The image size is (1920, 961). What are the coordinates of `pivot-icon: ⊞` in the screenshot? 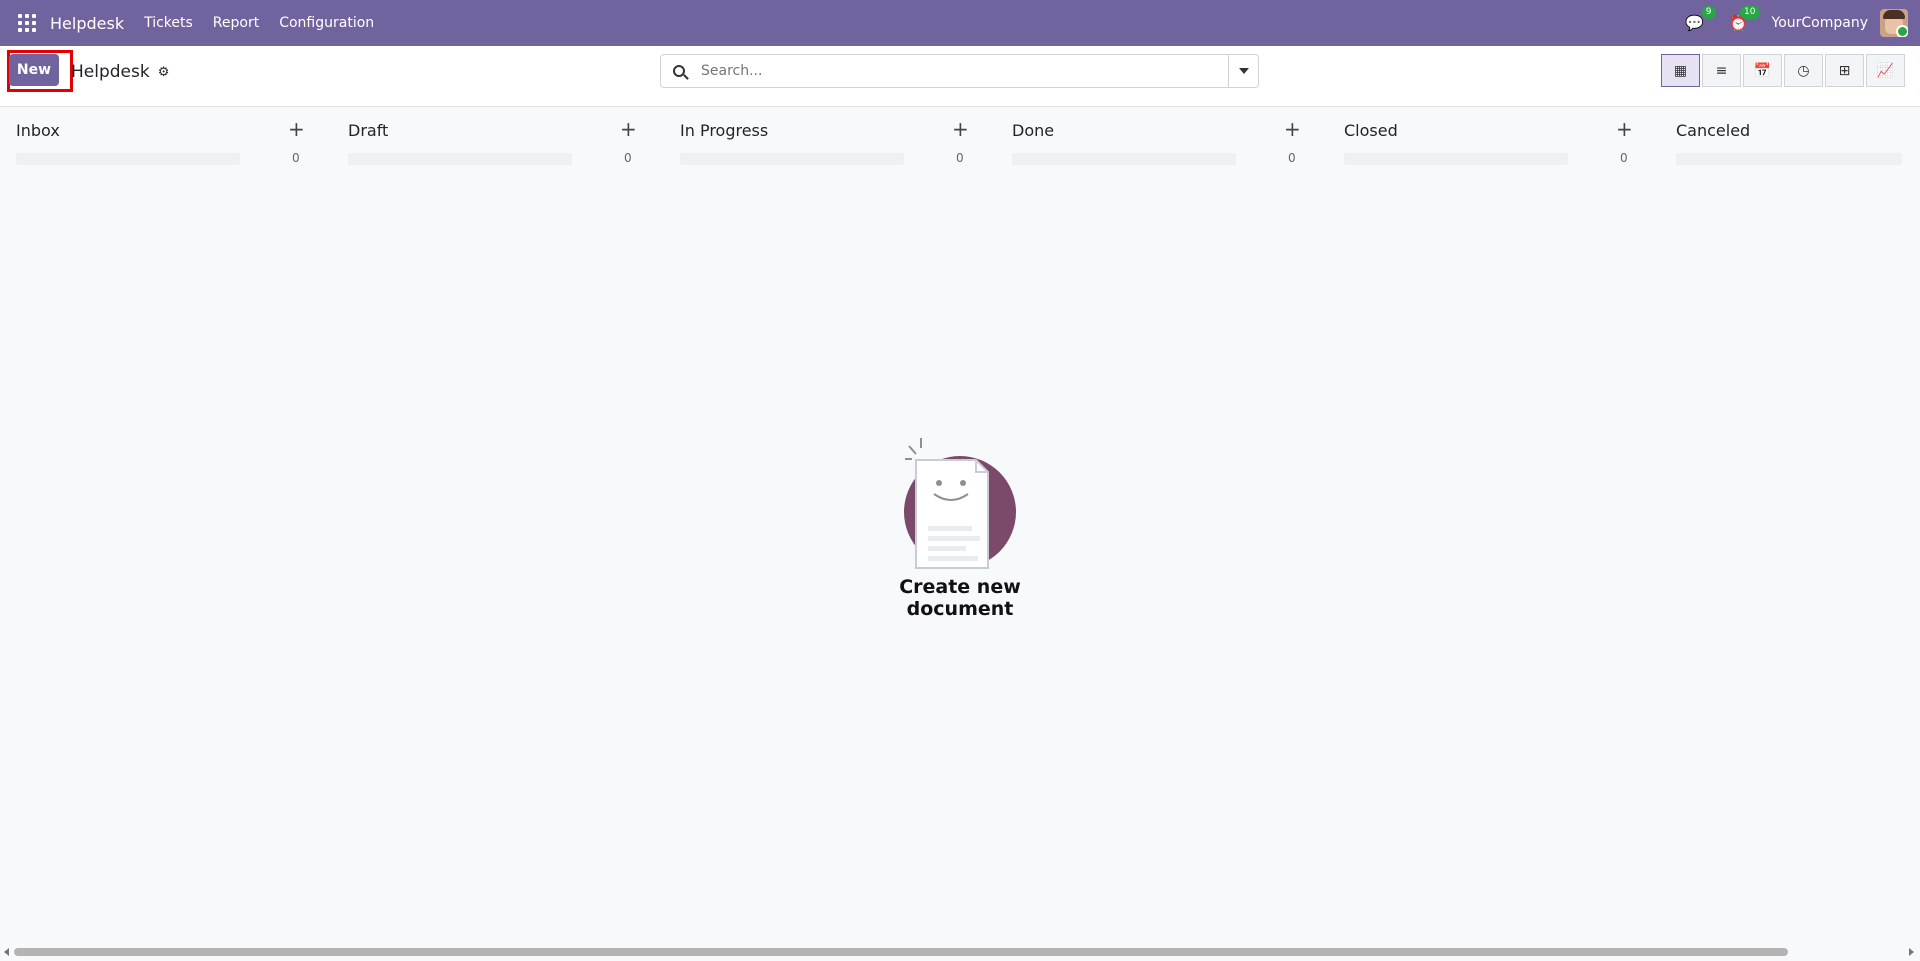 It's located at (1844, 70).